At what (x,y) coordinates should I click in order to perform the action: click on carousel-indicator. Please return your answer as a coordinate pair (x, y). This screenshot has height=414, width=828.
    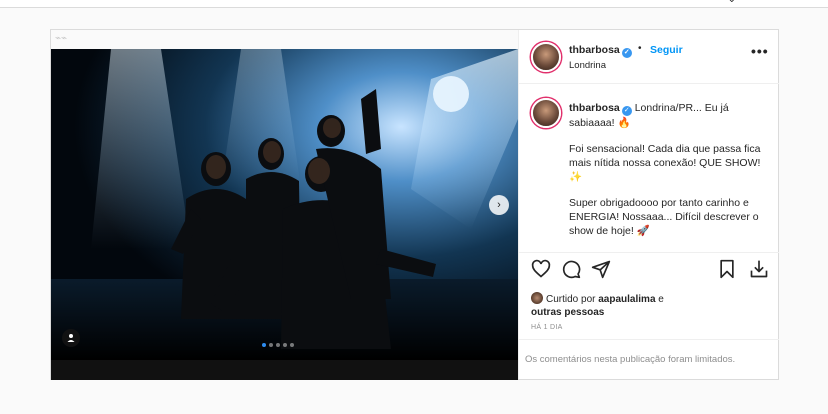
    Looking at the image, I should click on (278, 345).